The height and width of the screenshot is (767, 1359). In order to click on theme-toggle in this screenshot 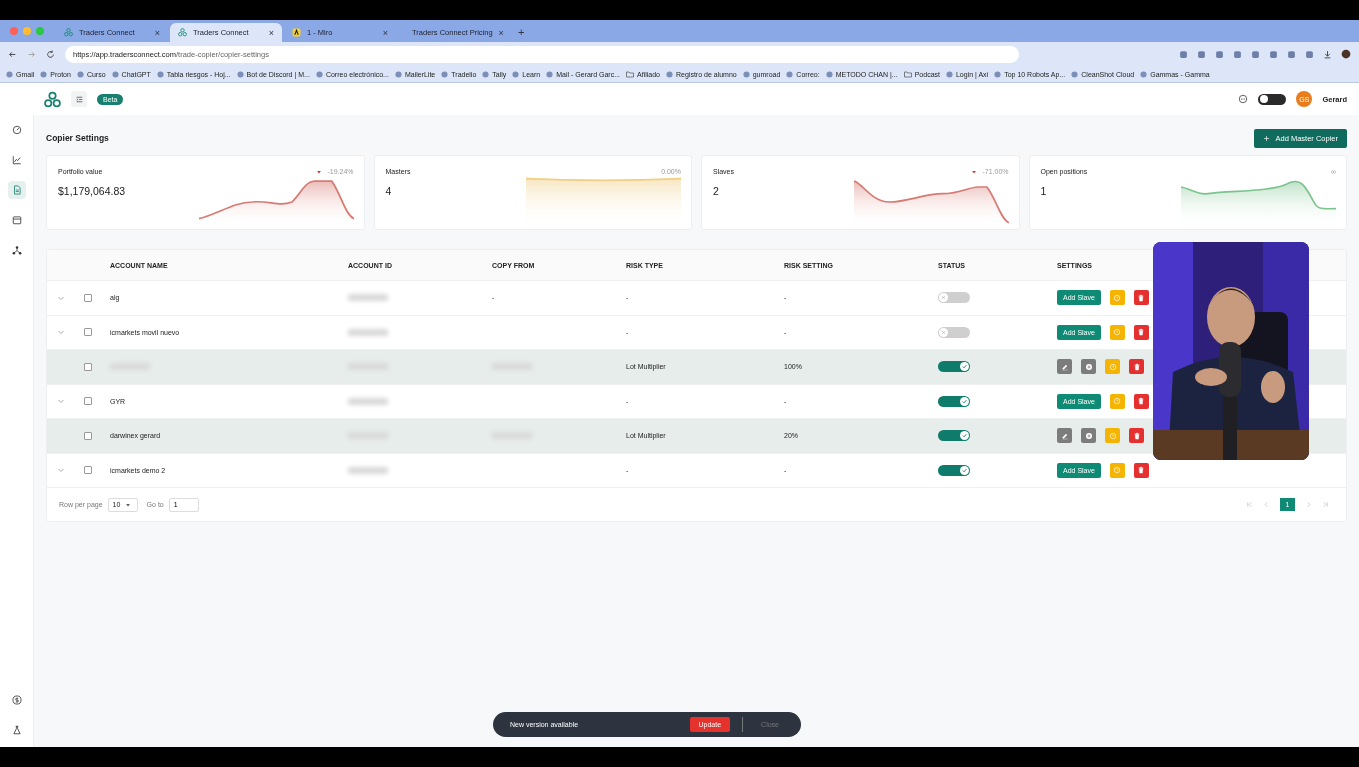, I will do `click(1272, 99)`.